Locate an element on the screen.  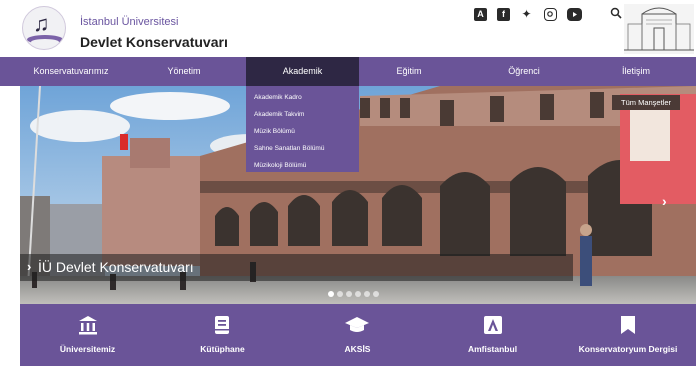
facebook-icon: f is located at coordinates (503, 14).